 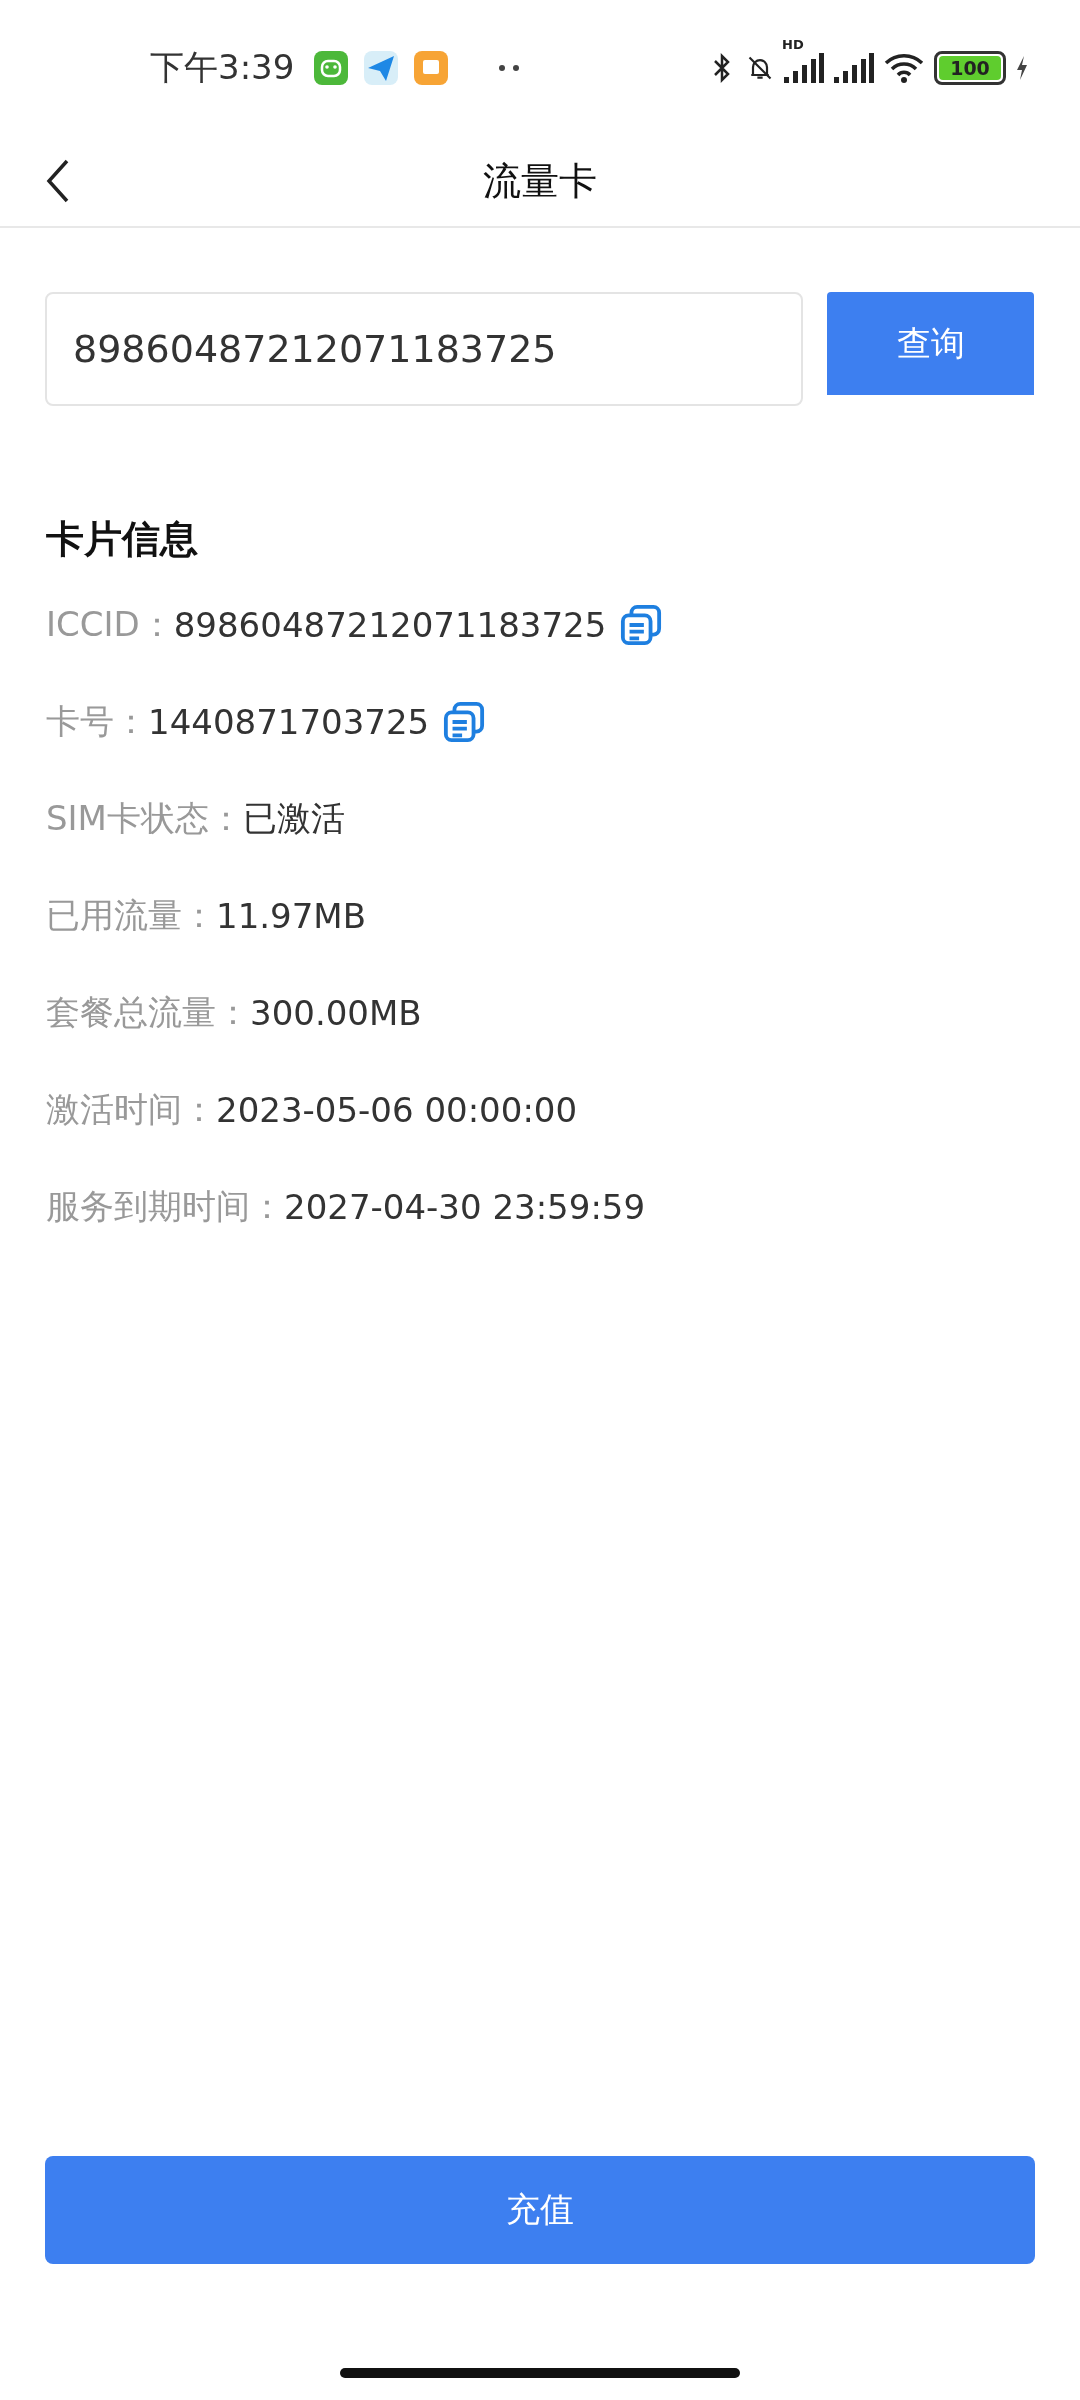 I want to click on battery-level: 100, so click(x=970, y=68).